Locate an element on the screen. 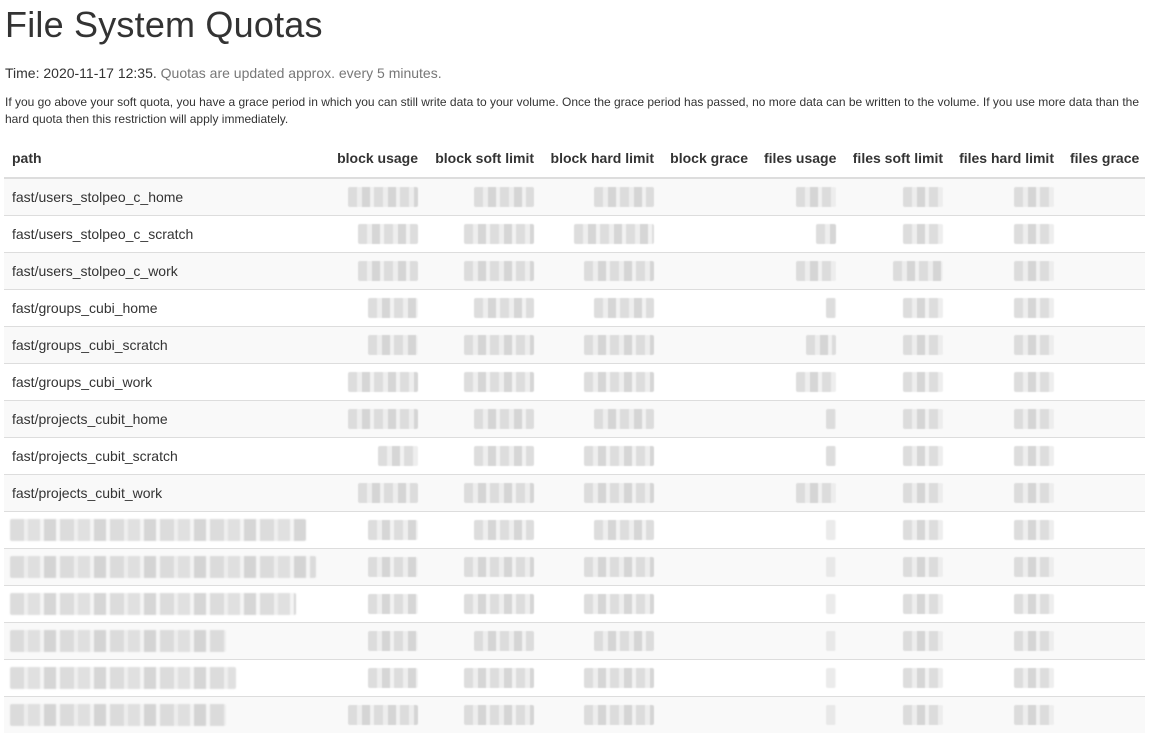 The image size is (1152, 738). path-cell: fast/projects_cubit_home is located at coordinates (166, 419).